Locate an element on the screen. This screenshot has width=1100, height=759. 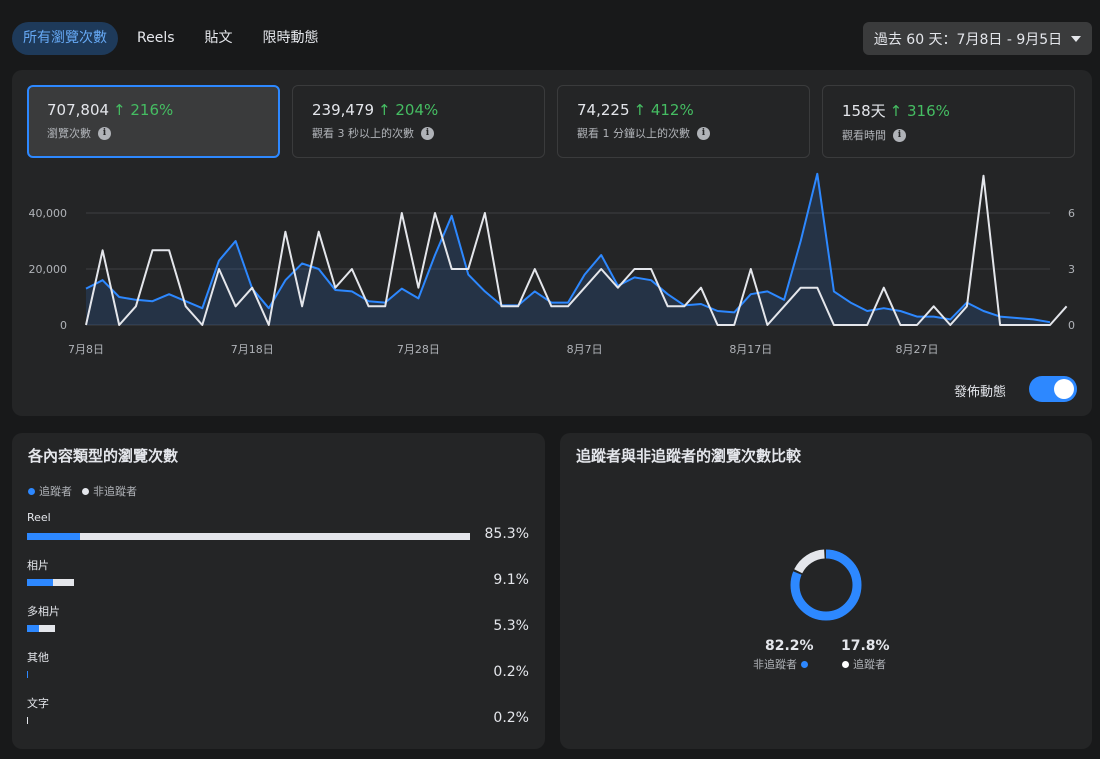
bar-label: 相片 is located at coordinates (38, 565).